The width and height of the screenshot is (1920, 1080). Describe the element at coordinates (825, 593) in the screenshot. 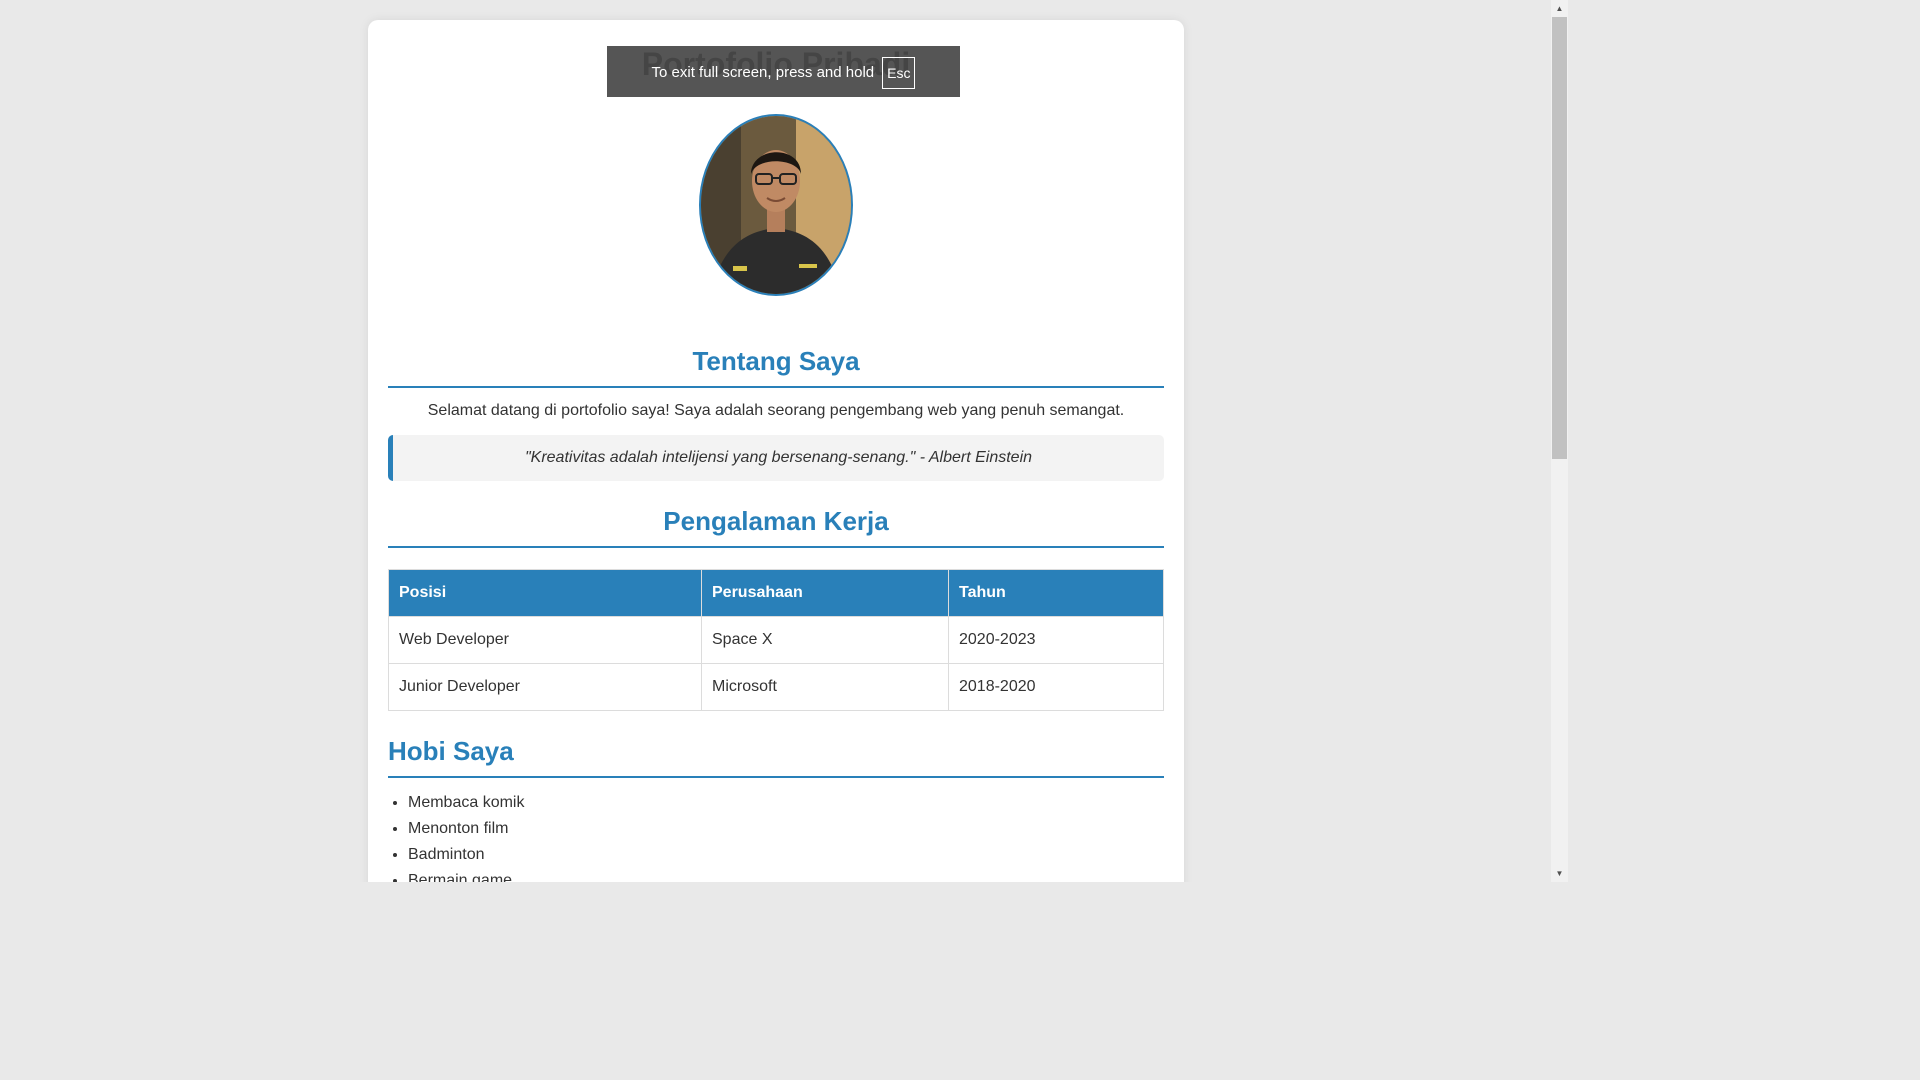

I see `column-header-company: Perusahaan` at that location.